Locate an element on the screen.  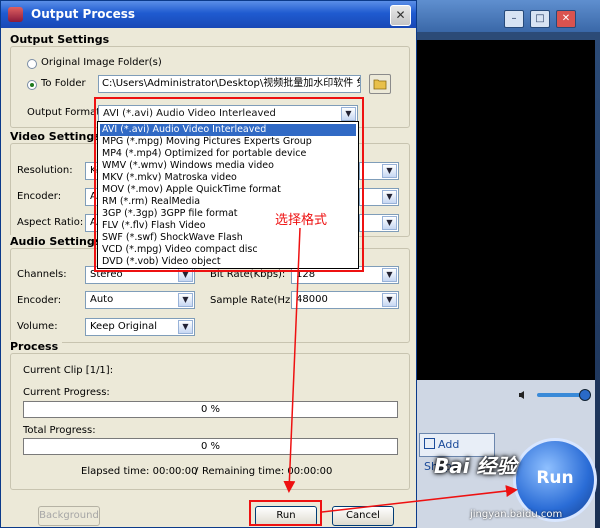
close-icon: ✕ is located at coordinates (566, 19).